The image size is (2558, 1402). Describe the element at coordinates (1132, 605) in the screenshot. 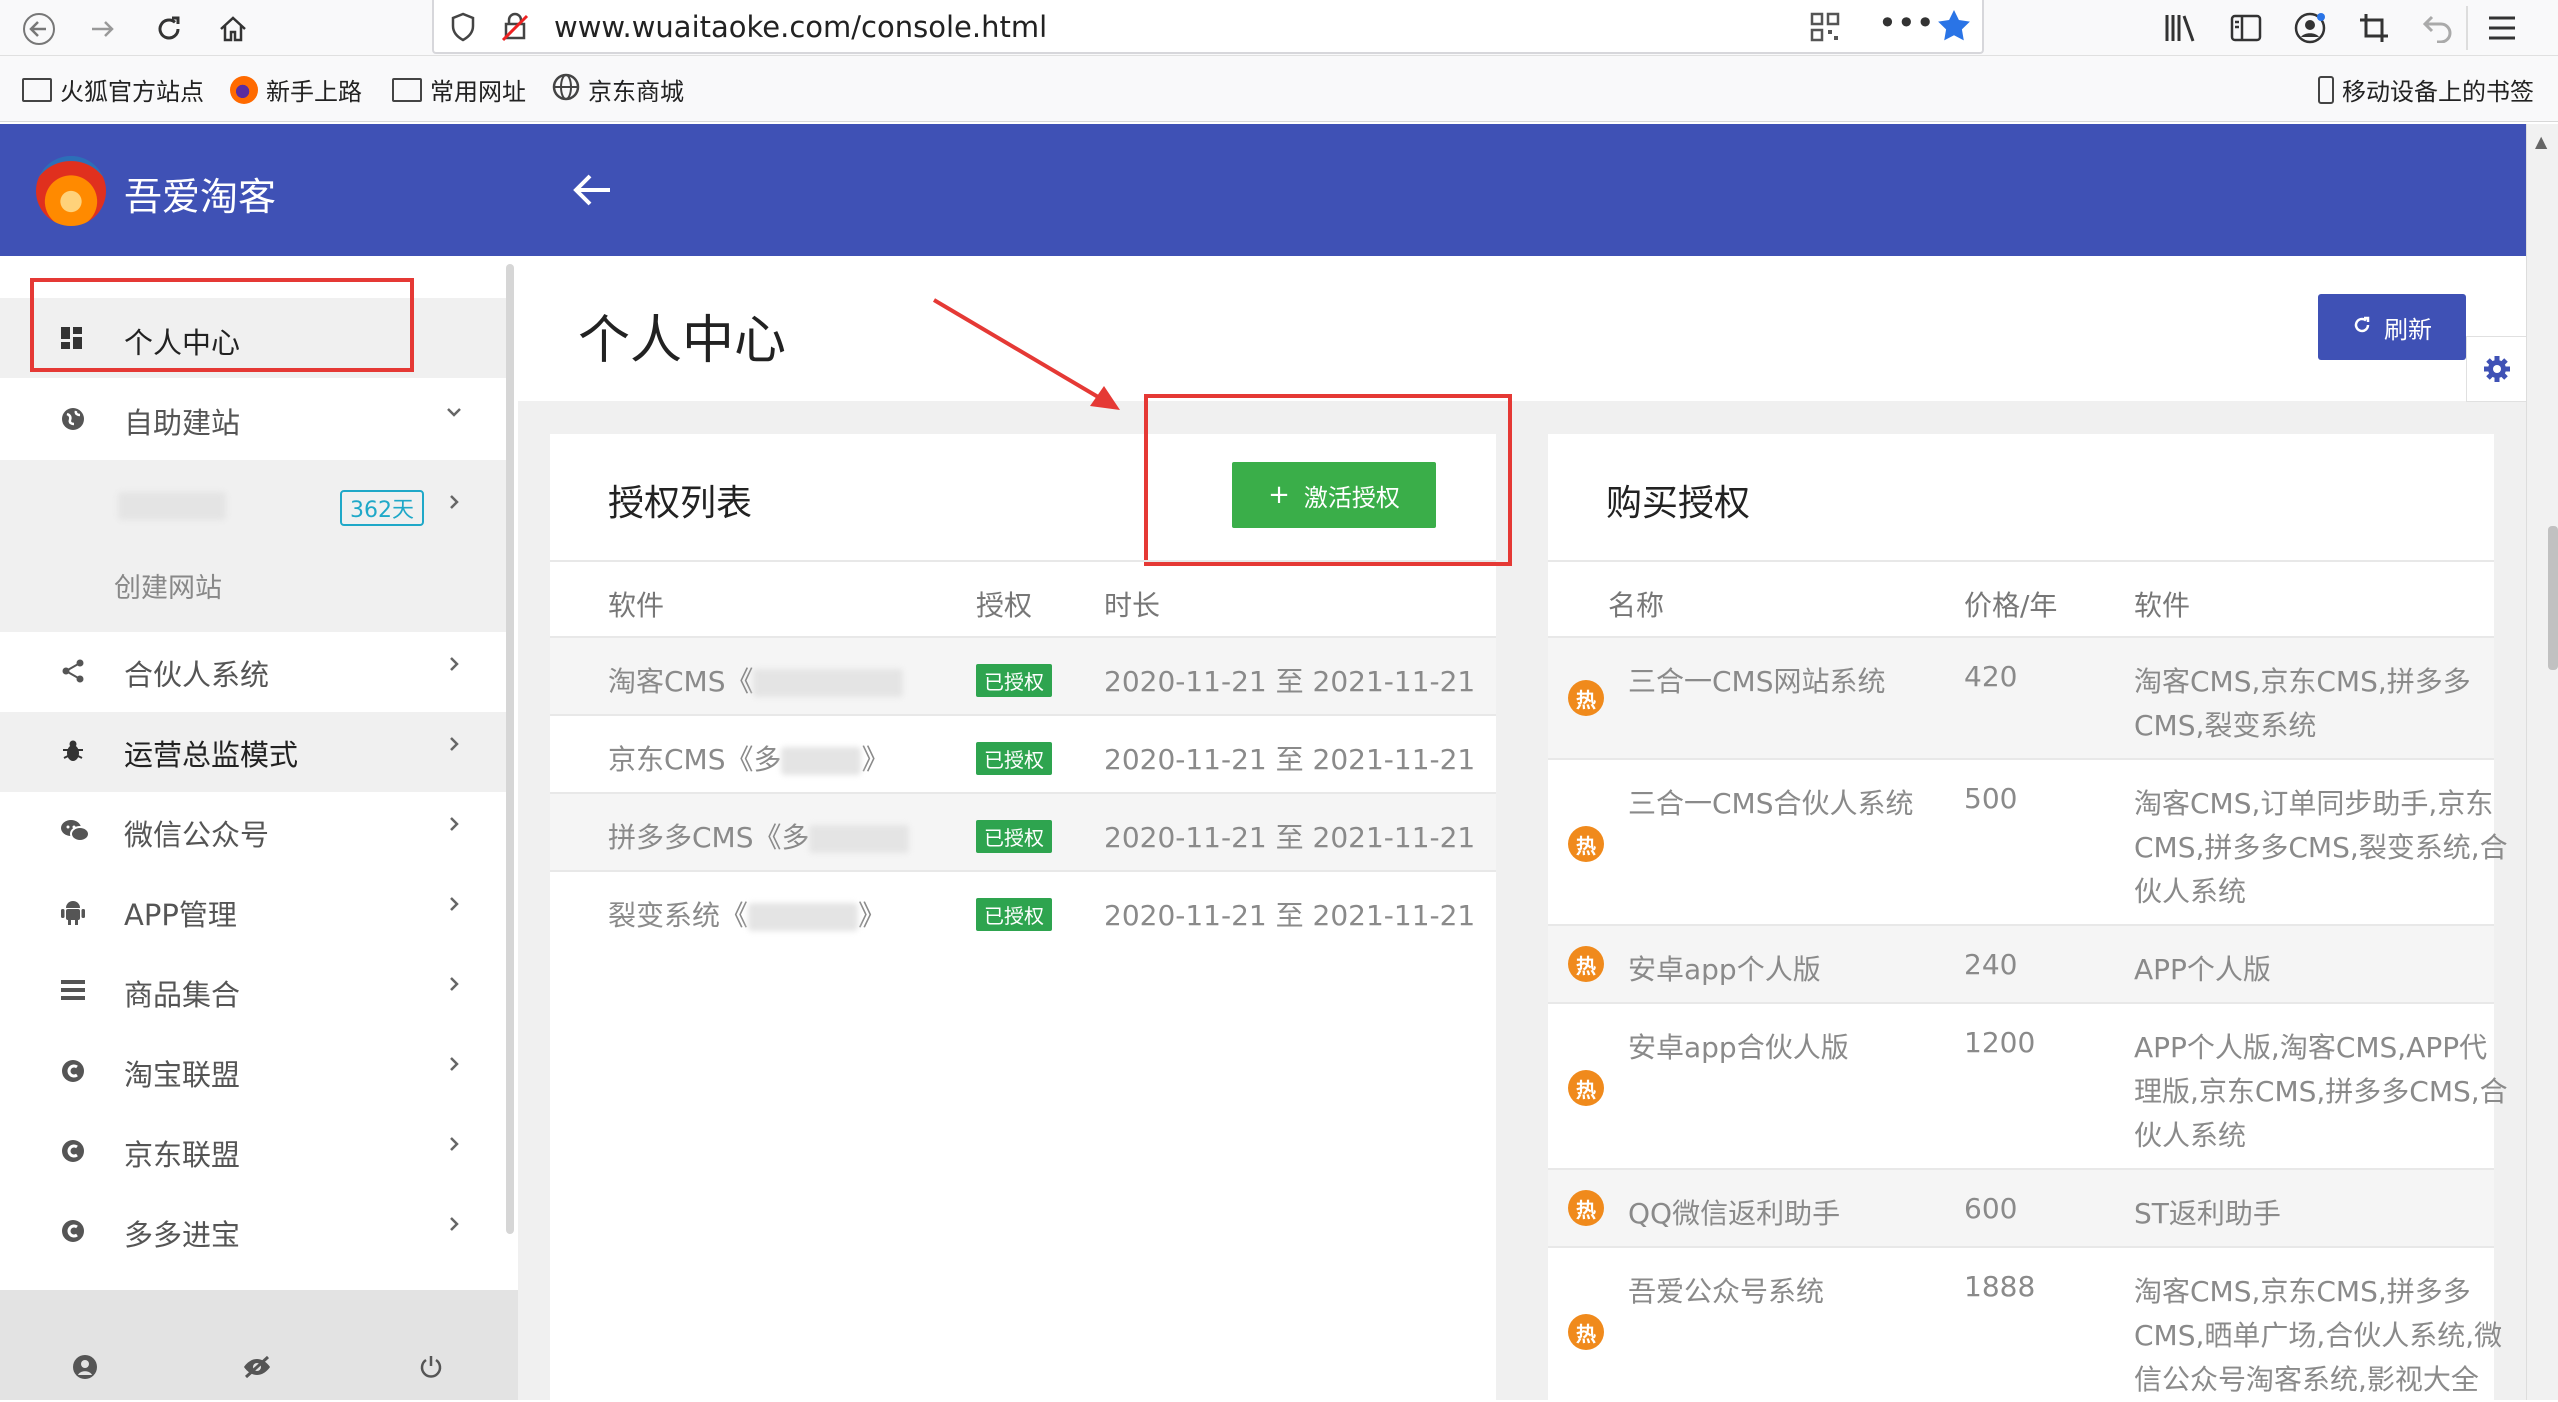

I see `column-header: 时长` at that location.